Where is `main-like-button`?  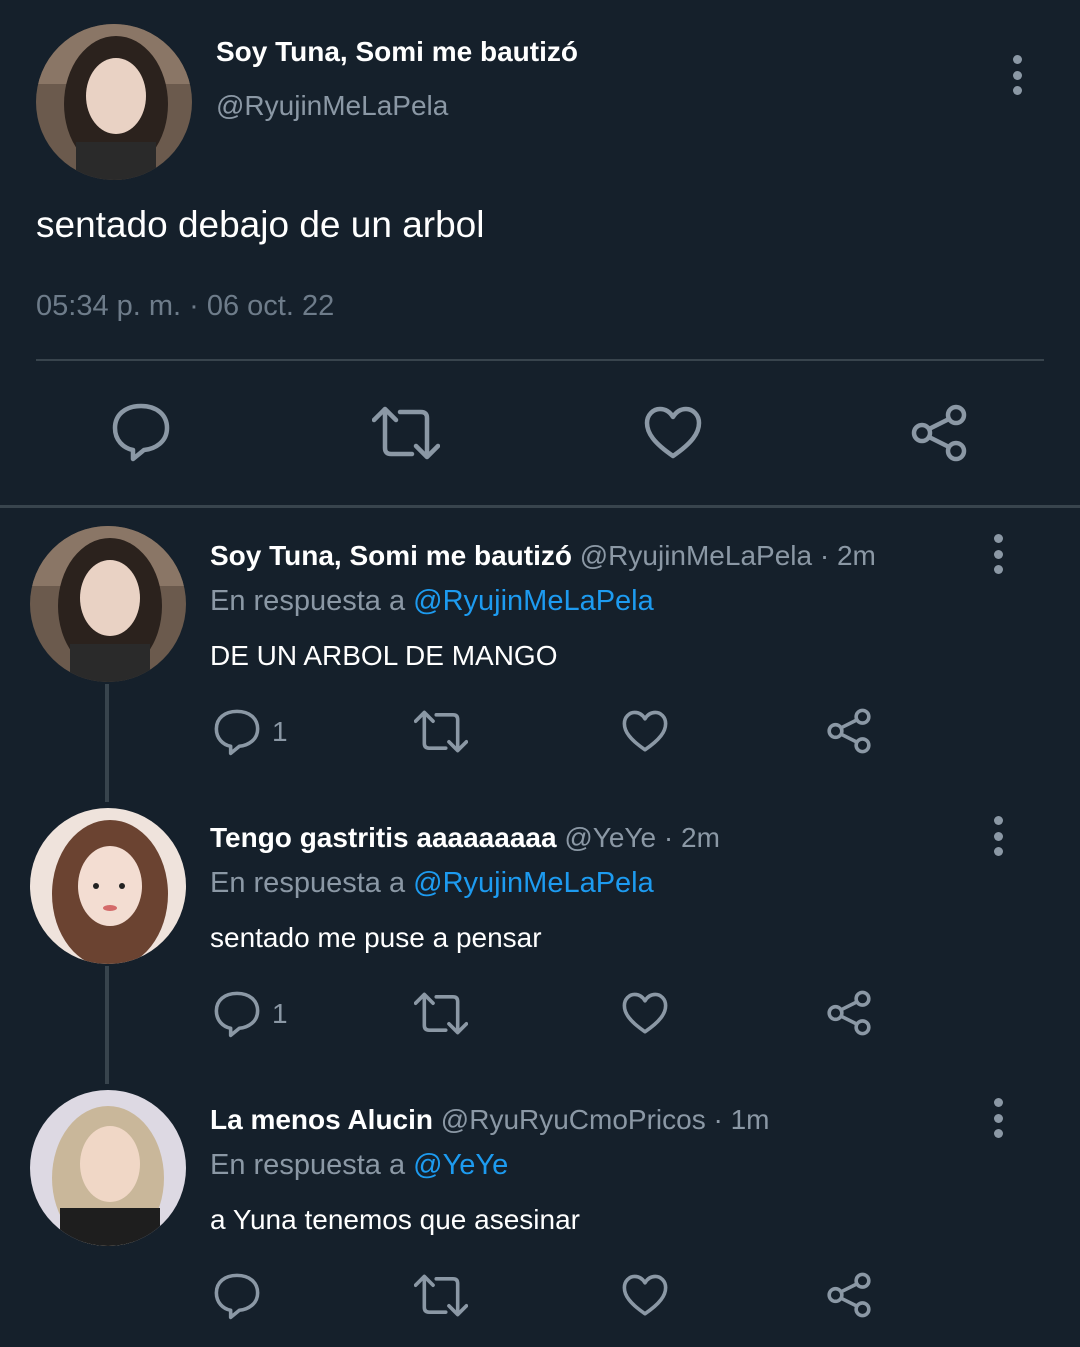 main-like-button is located at coordinates (673, 433).